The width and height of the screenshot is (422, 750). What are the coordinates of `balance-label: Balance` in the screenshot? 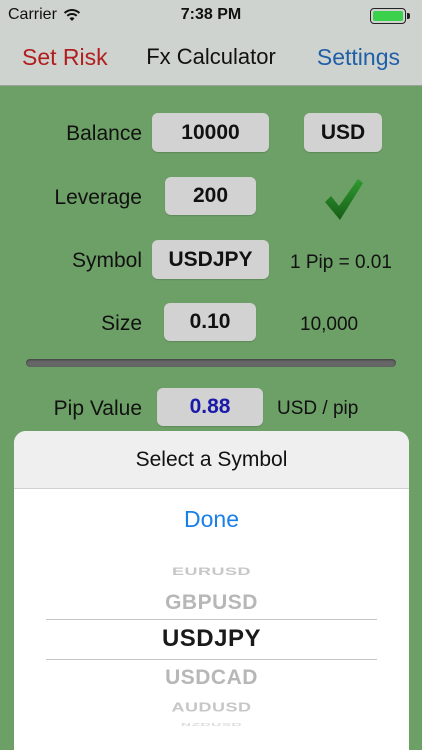 It's located at (104, 133).